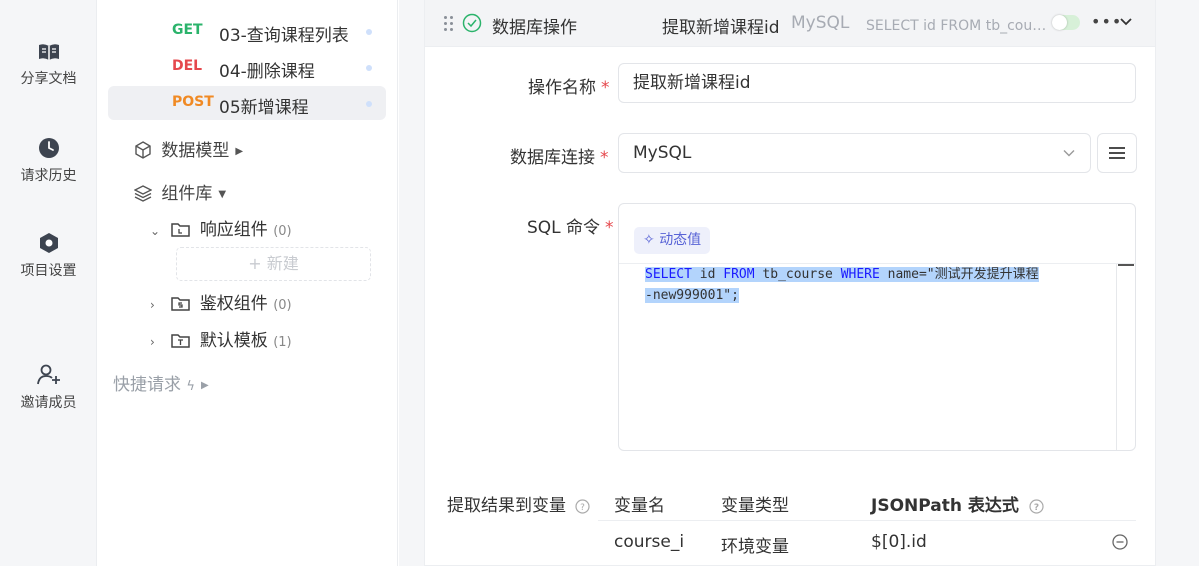 The image size is (1199, 566). Describe the element at coordinates (233, 341) in the screenshot. I see `folder-label: 默认模板` at that location.